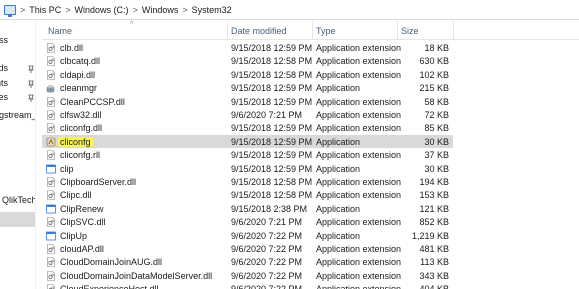  Describe the element at coordinates (436, 141) in the screenshot. I see `file-size: 30 KB` at that location.